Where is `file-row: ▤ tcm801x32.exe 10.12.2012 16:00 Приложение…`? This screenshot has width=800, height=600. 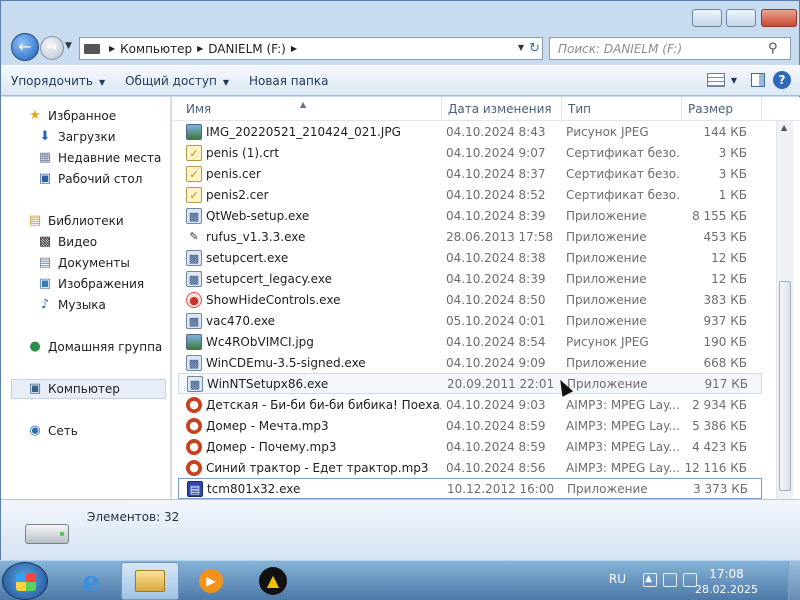
file-row: ▤ tcm801x32.exe 10.12.2012 16:00 Приложение… is located at coordinates (470, 488).